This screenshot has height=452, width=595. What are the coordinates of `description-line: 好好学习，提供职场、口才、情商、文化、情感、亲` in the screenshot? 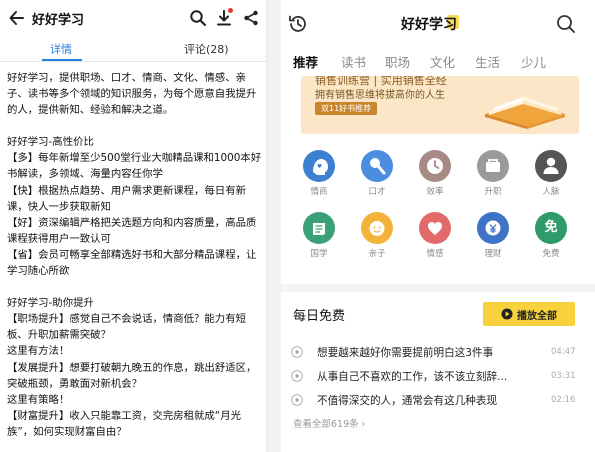 It's located at (126, 78).